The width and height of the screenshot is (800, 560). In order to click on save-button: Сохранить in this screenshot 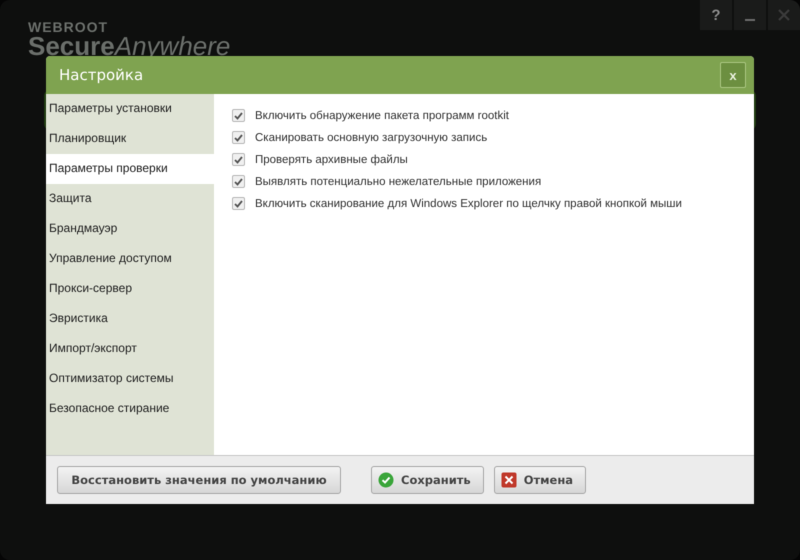, I will do `click(427, 480)`.